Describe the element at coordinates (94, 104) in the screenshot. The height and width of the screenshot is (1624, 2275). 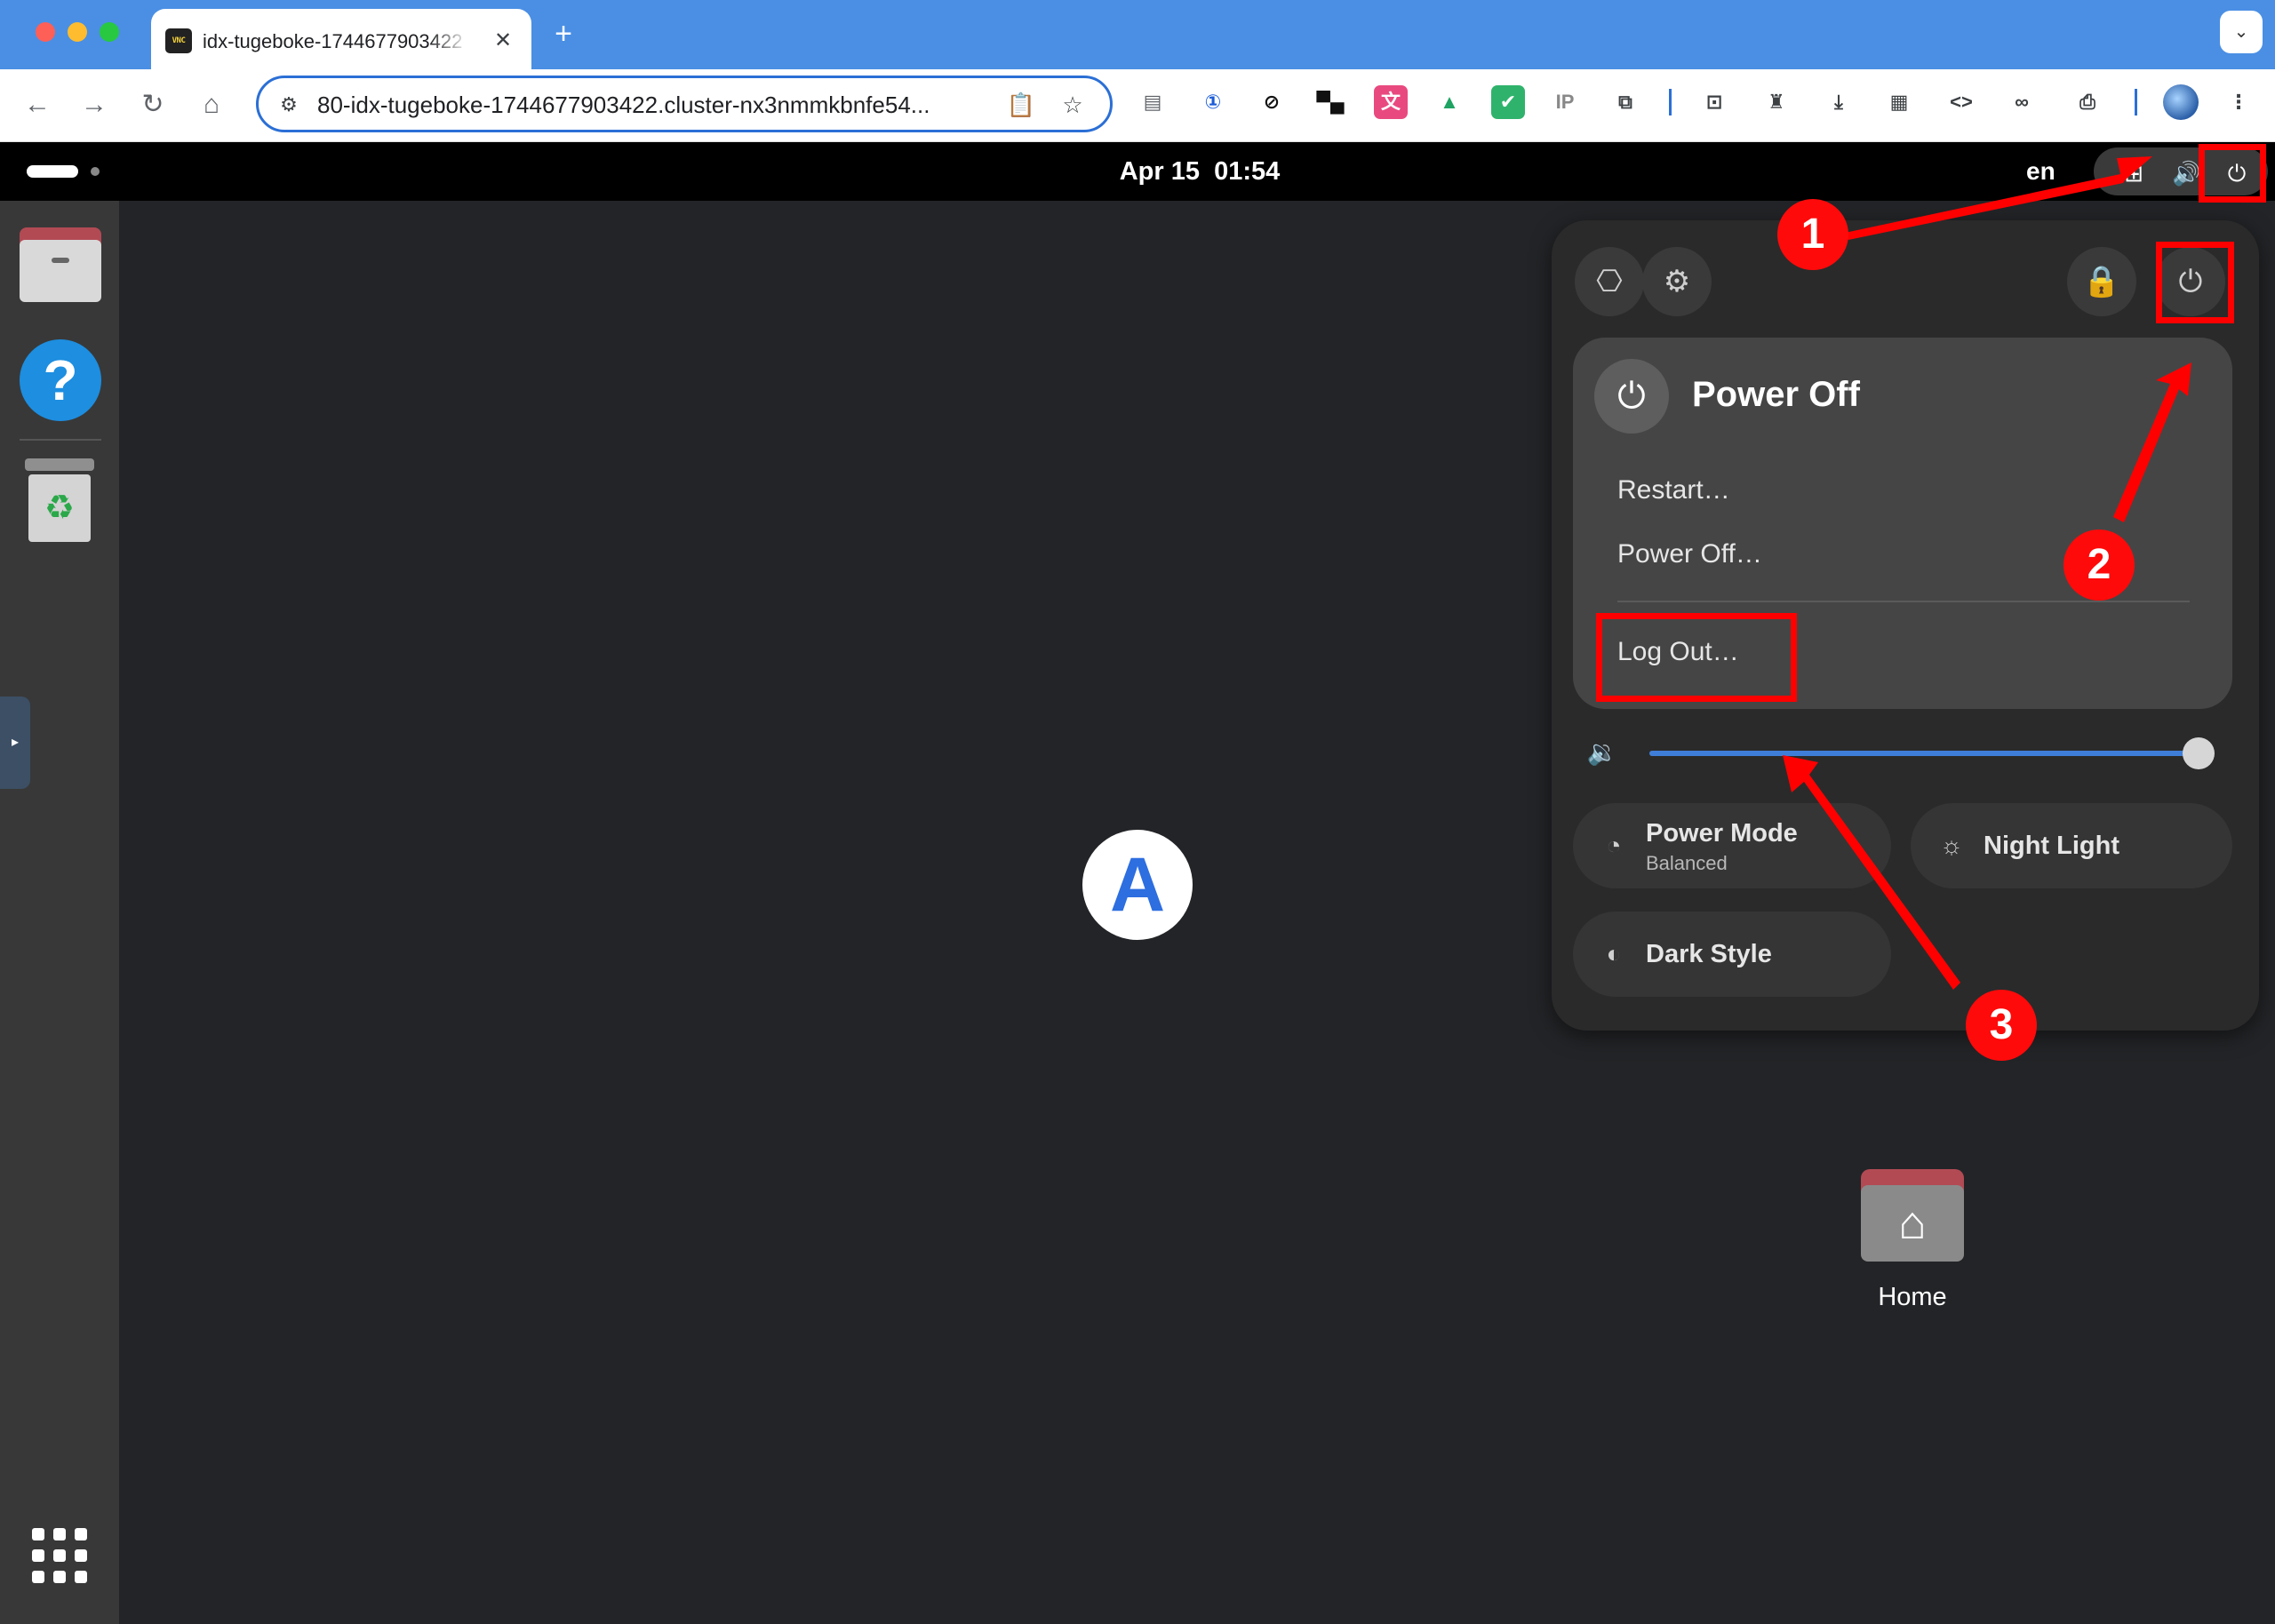
I see `forward-button: →` at that location.